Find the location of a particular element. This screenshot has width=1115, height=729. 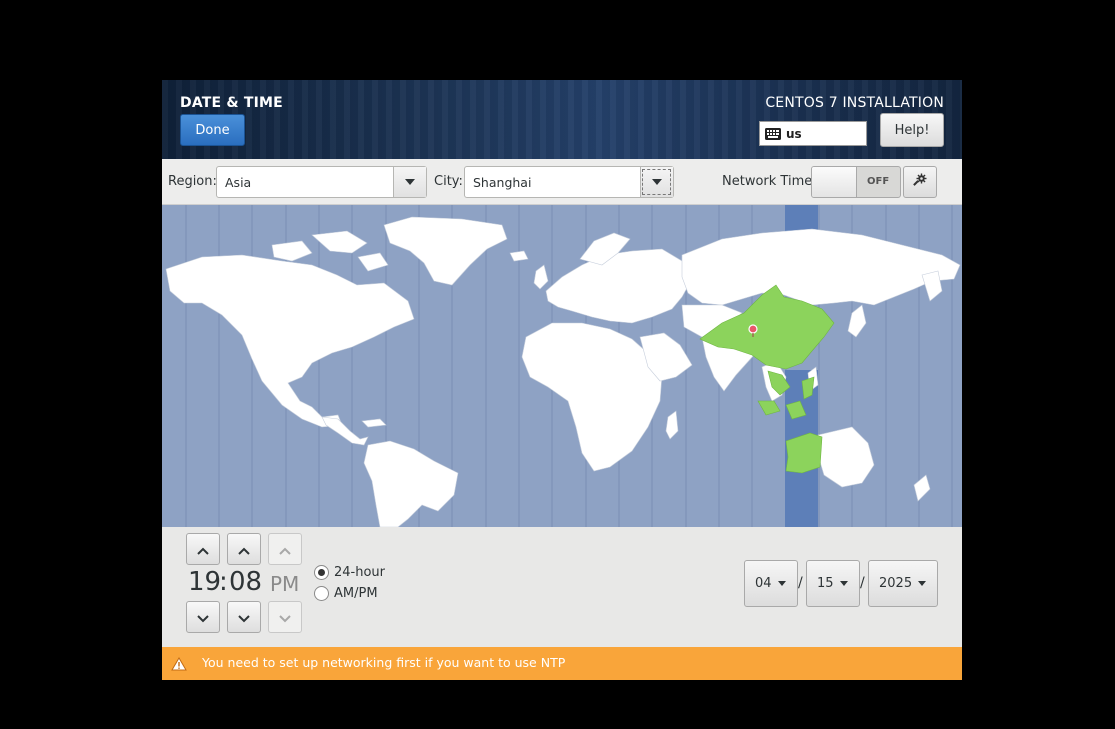

gear-icon is located at coordinates (920, 182).